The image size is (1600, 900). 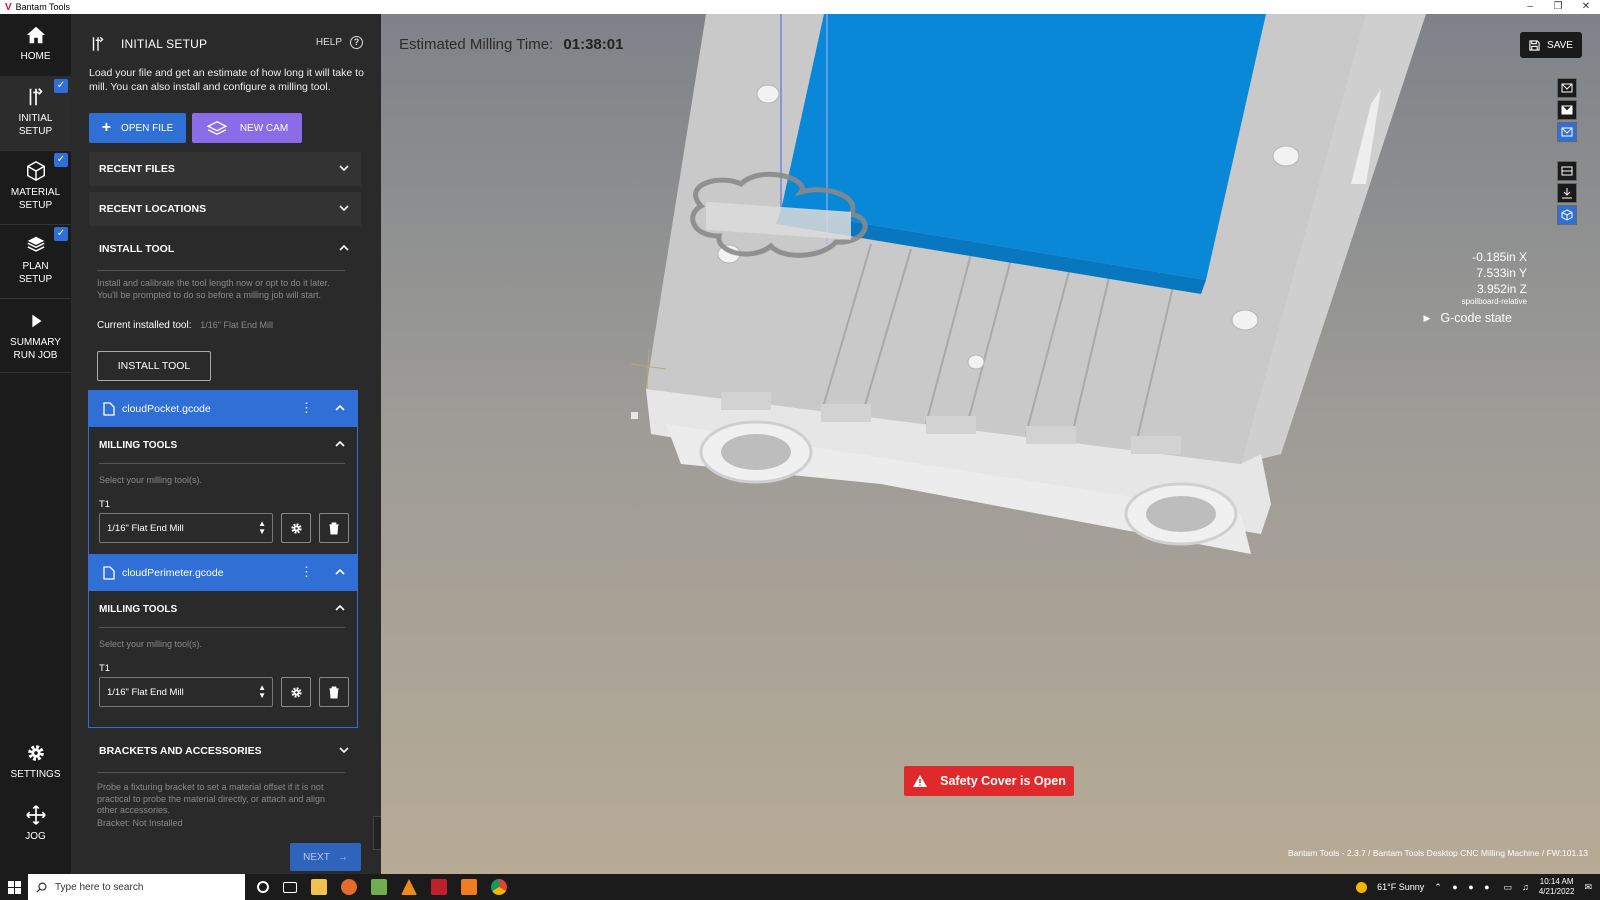 I want to click on install-tool-button: INSTALL TOOL, so click(x=154, y=366).